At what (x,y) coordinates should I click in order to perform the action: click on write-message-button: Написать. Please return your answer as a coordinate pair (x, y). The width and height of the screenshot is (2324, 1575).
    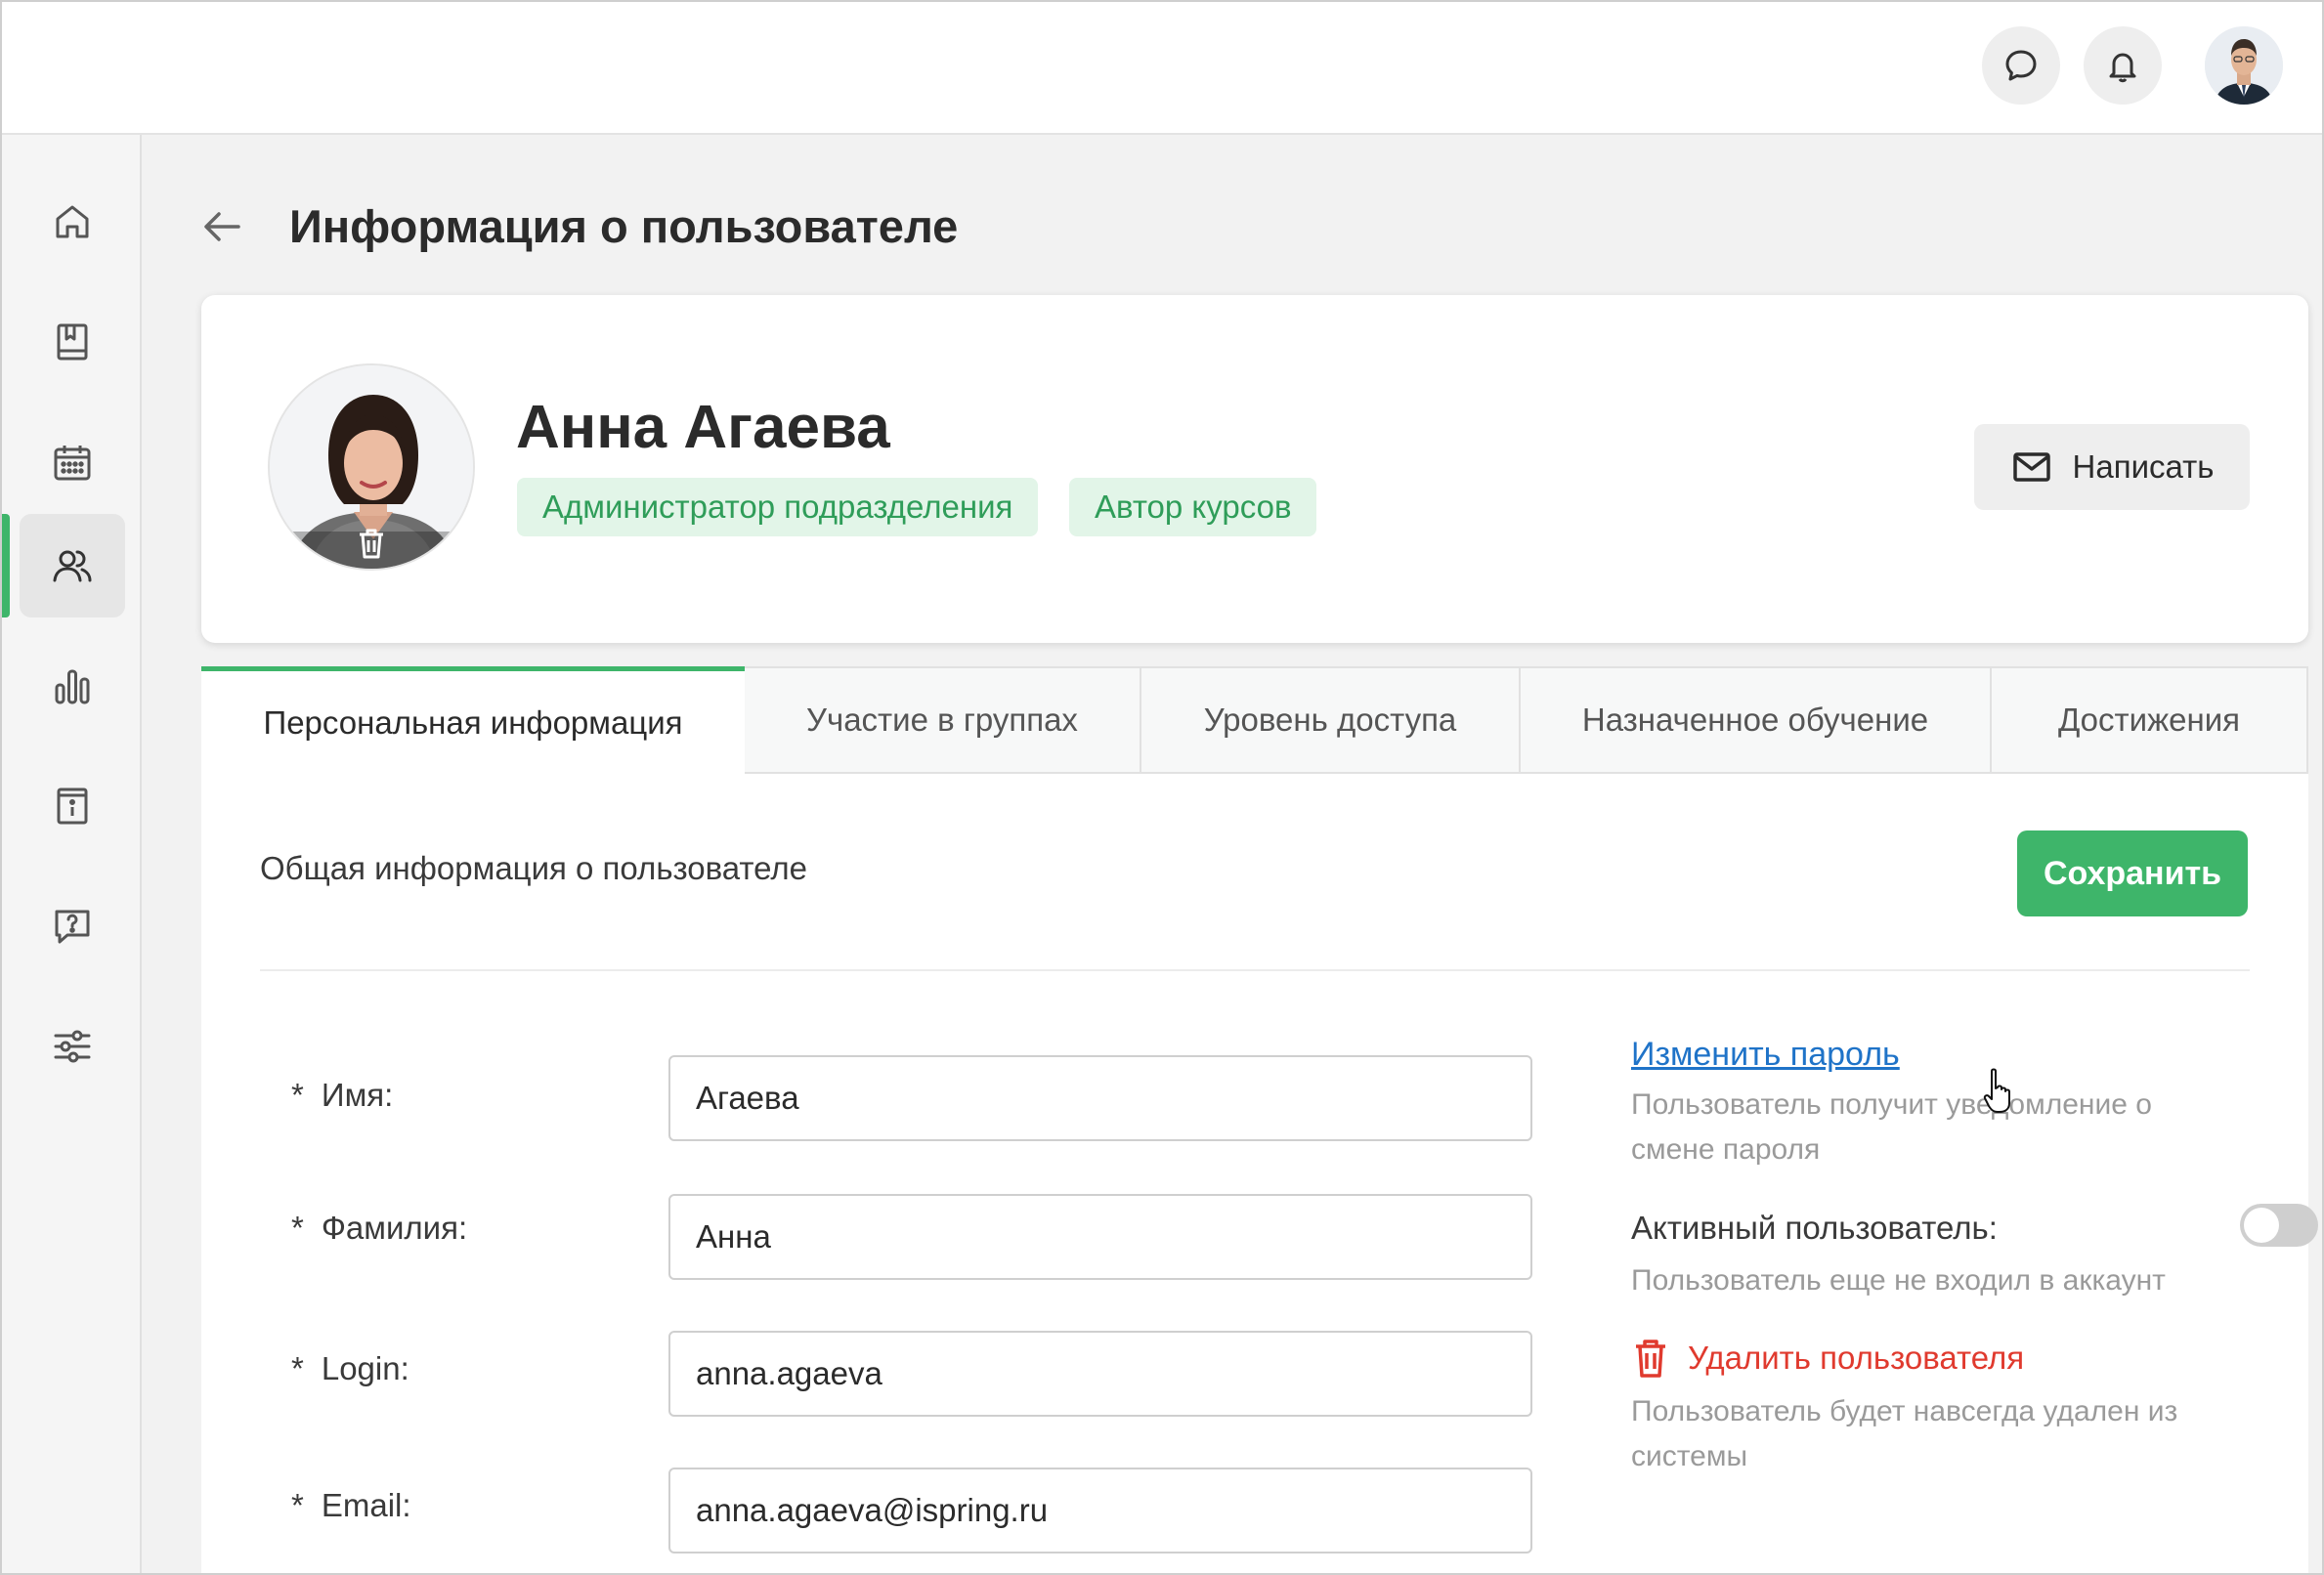
    Looking at the image, I should click on (2112, 467).